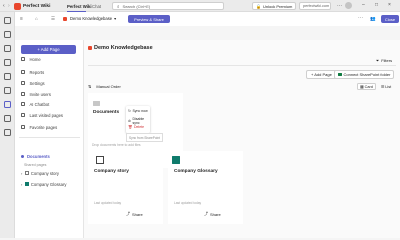 Image resolution: width=400 pixels, height=240 pixels. Describe the element at coordinates (145, 138) in the screenshot. I see `tooltip-text: Sync from SharePoint` at that location.